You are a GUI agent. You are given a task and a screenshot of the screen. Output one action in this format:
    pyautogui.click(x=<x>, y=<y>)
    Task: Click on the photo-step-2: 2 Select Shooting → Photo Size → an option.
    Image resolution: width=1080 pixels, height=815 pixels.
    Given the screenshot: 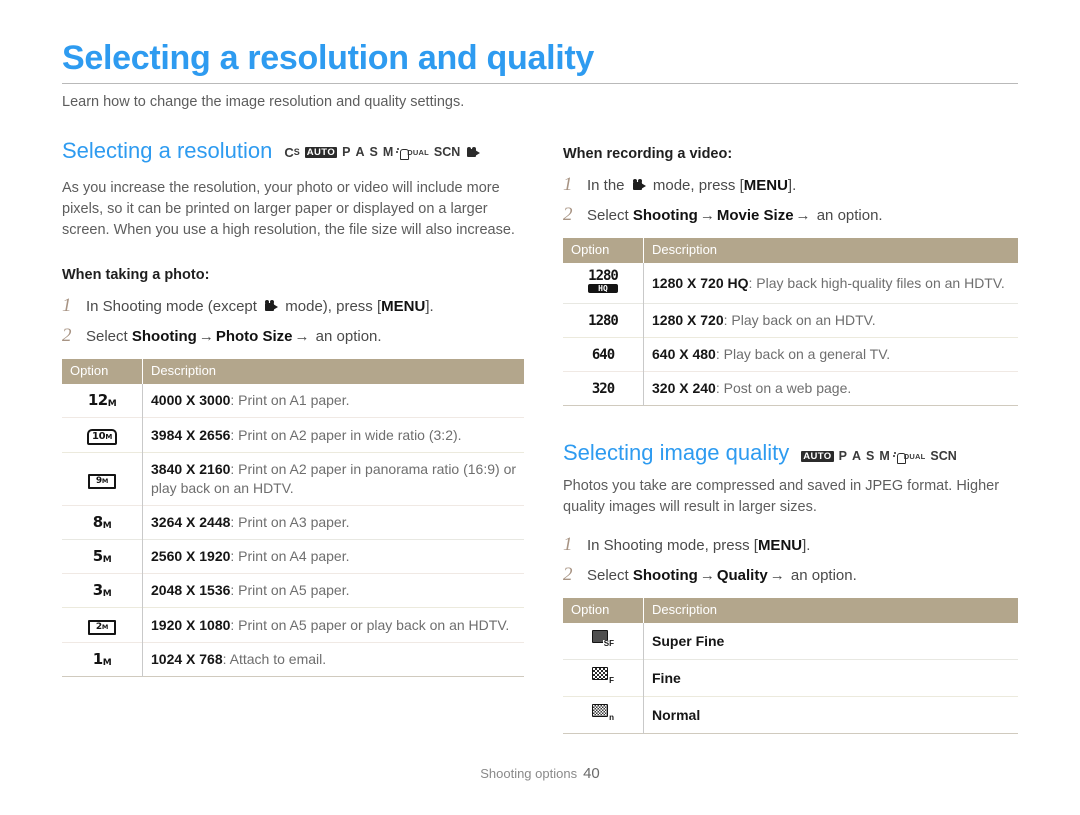 What is the action you would take?
    pyautogui.click(x=293, y=336)
    